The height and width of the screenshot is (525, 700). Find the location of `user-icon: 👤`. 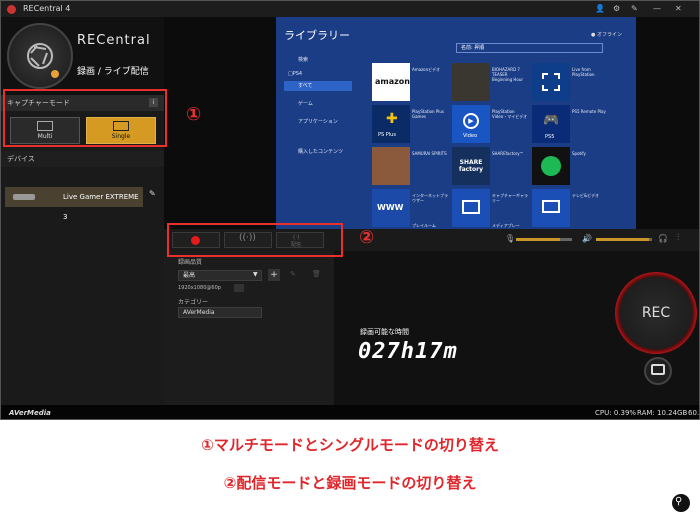

user-icon: 👤 is located at coordinates (600, 9).